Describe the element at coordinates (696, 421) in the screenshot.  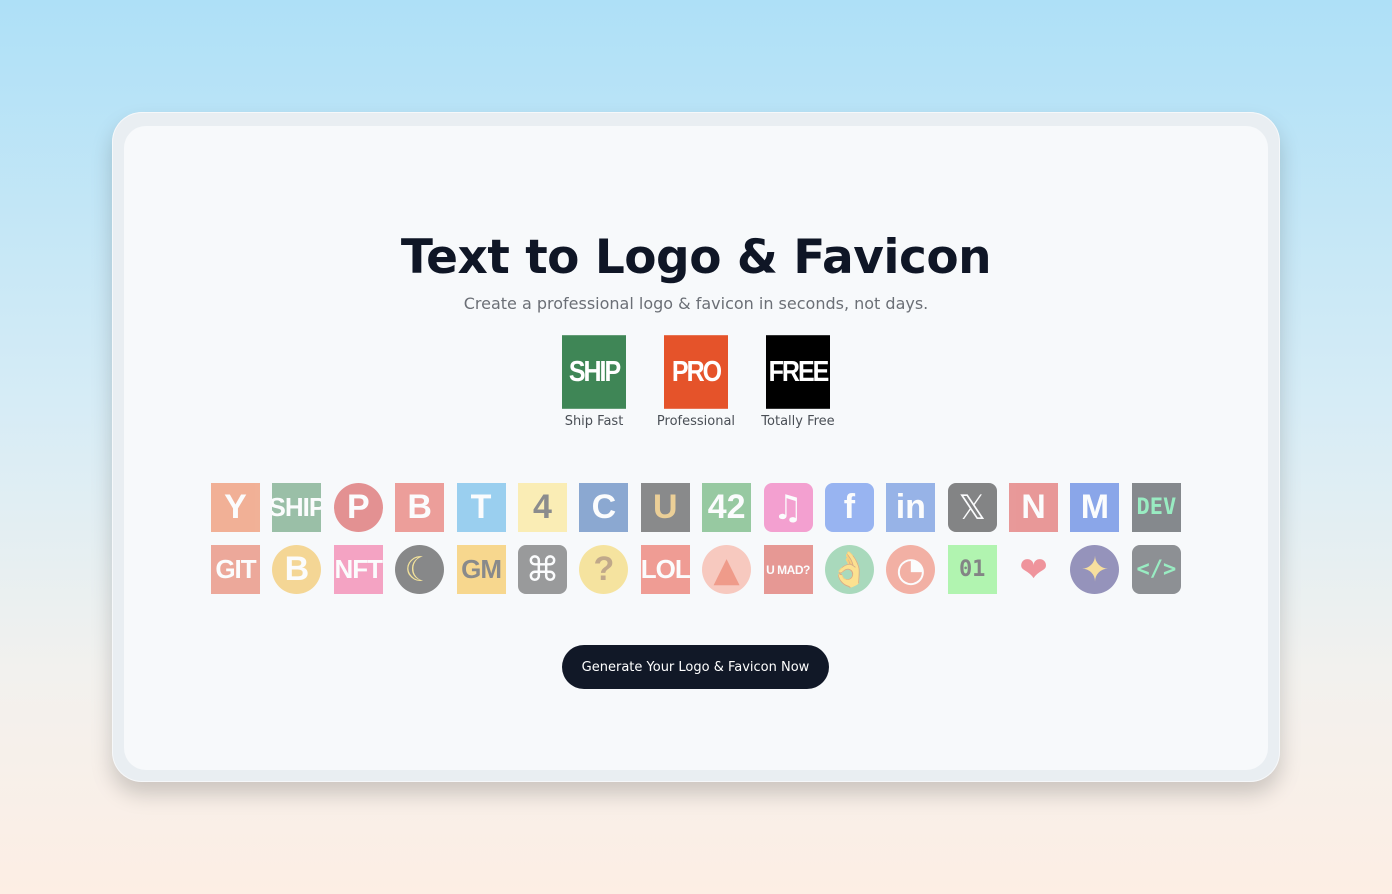
I see `feature-caption: Professional` at that location.